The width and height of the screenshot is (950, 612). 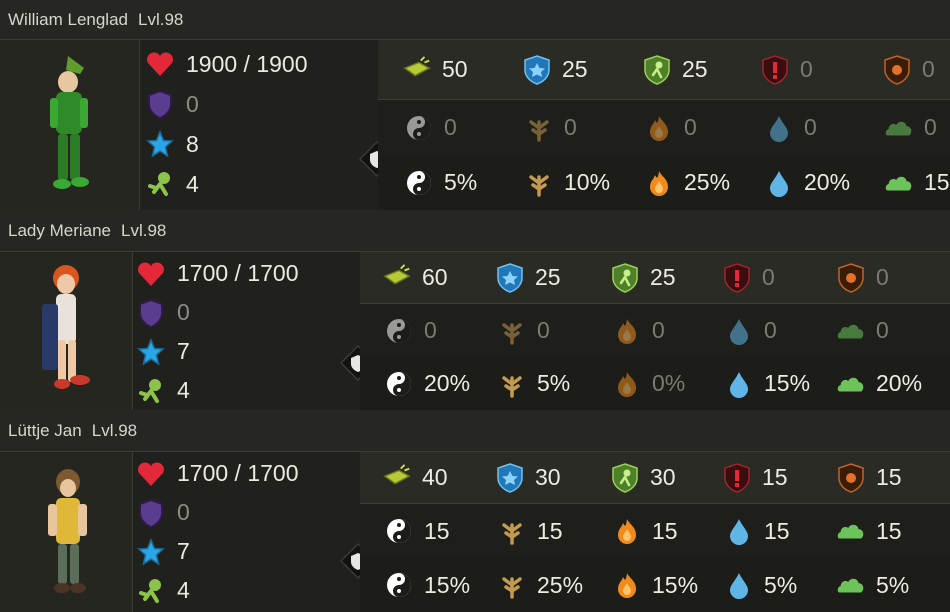 I want to click on stat-value: 50, so click(x=455, y=69).